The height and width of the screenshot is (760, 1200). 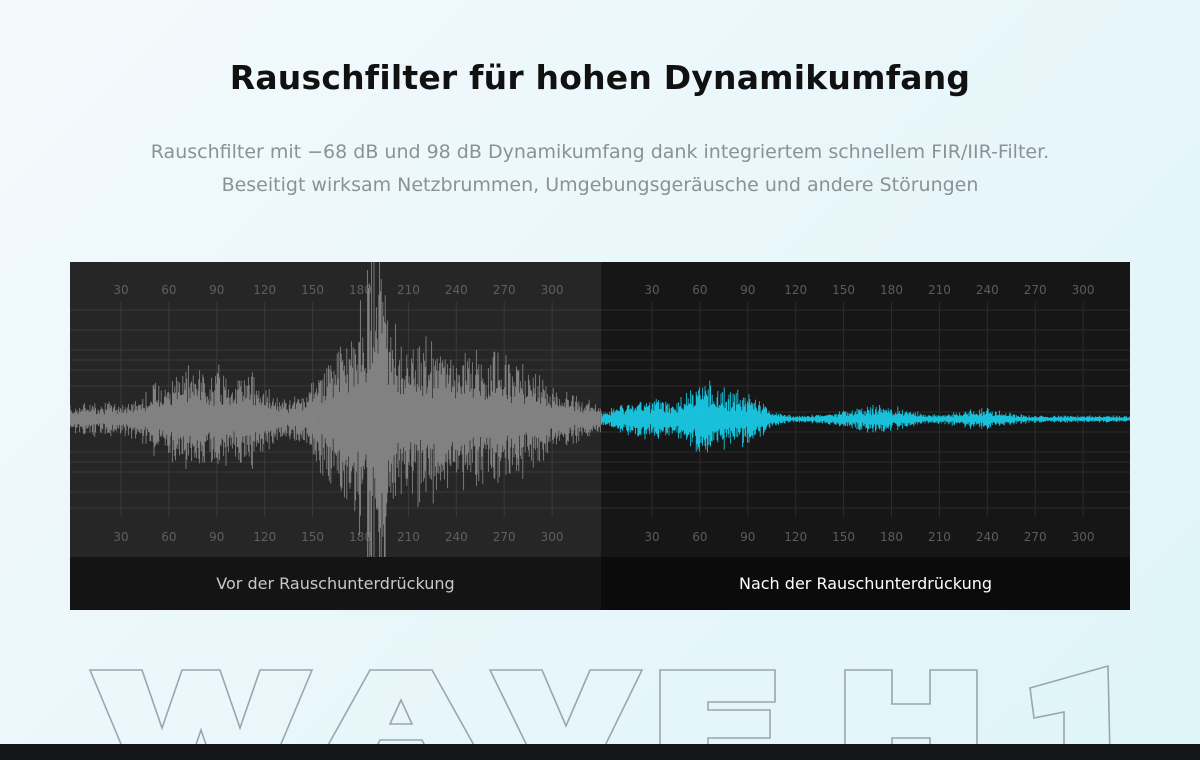 I want to click on footer-bar, so click(x=600, y=752).